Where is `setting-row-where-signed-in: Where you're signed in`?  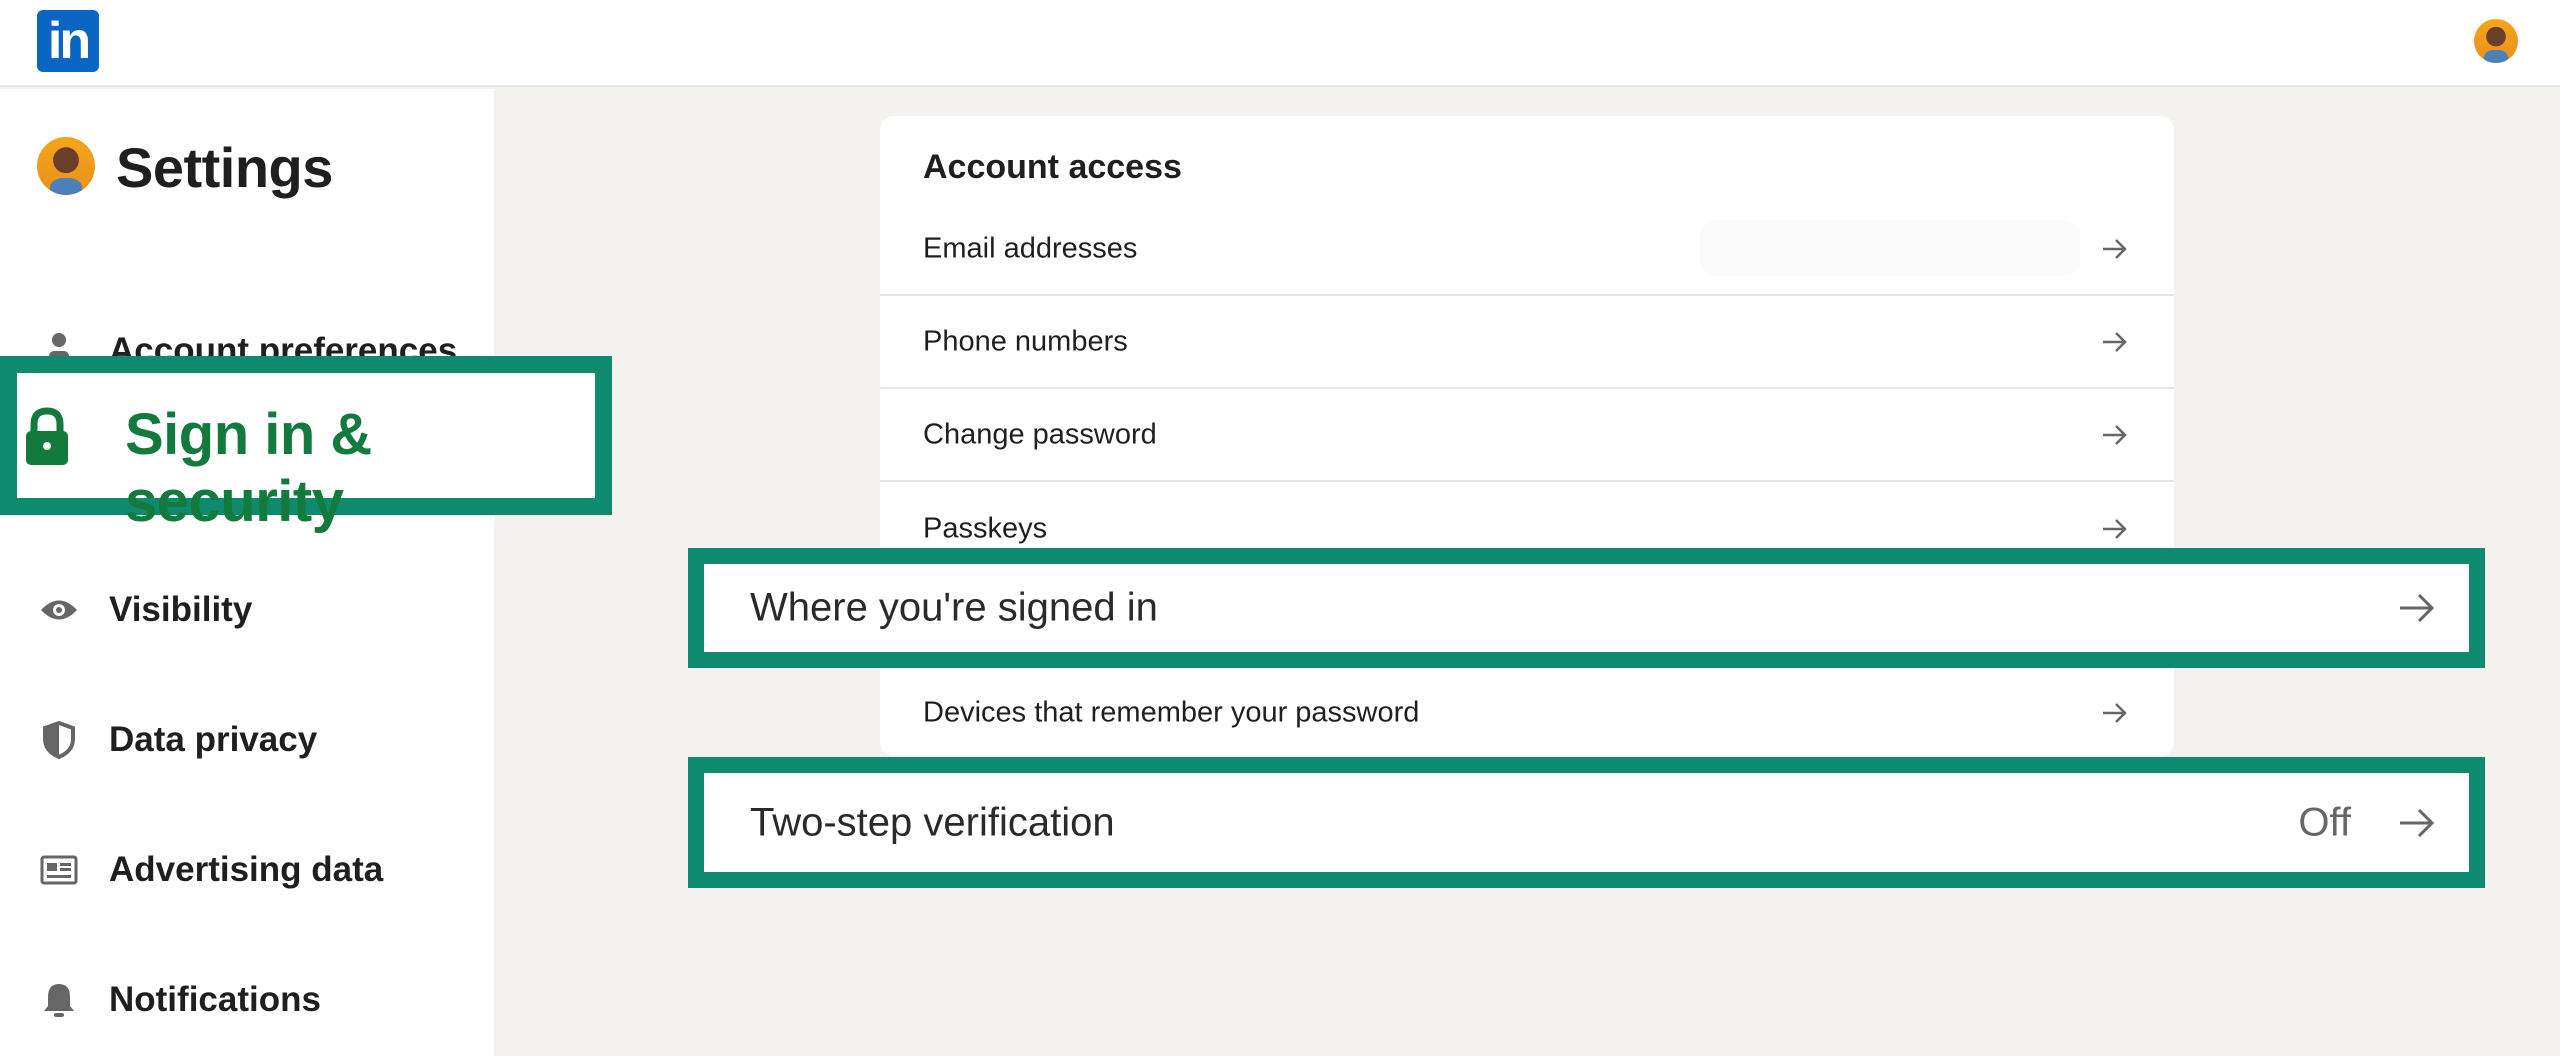 setting-row-where-signed-in: Where you're signed in is located at coordinates (1586, 608).